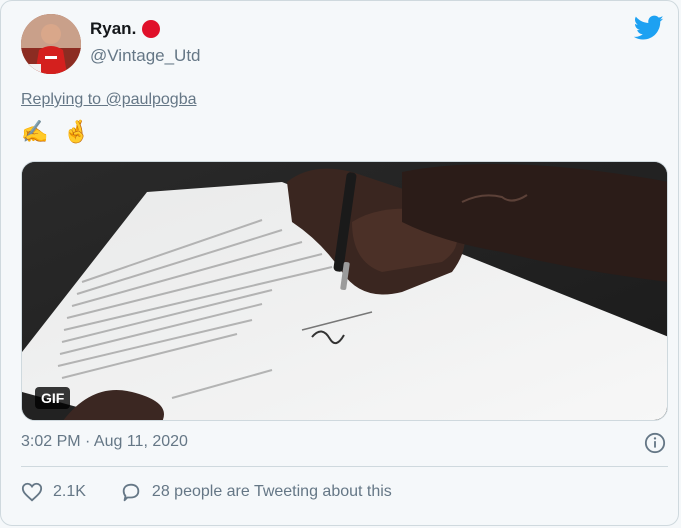 The height and width of the screenshot is (528, 681). I want to click on author-name-row: Ryan., so click(125, 29).